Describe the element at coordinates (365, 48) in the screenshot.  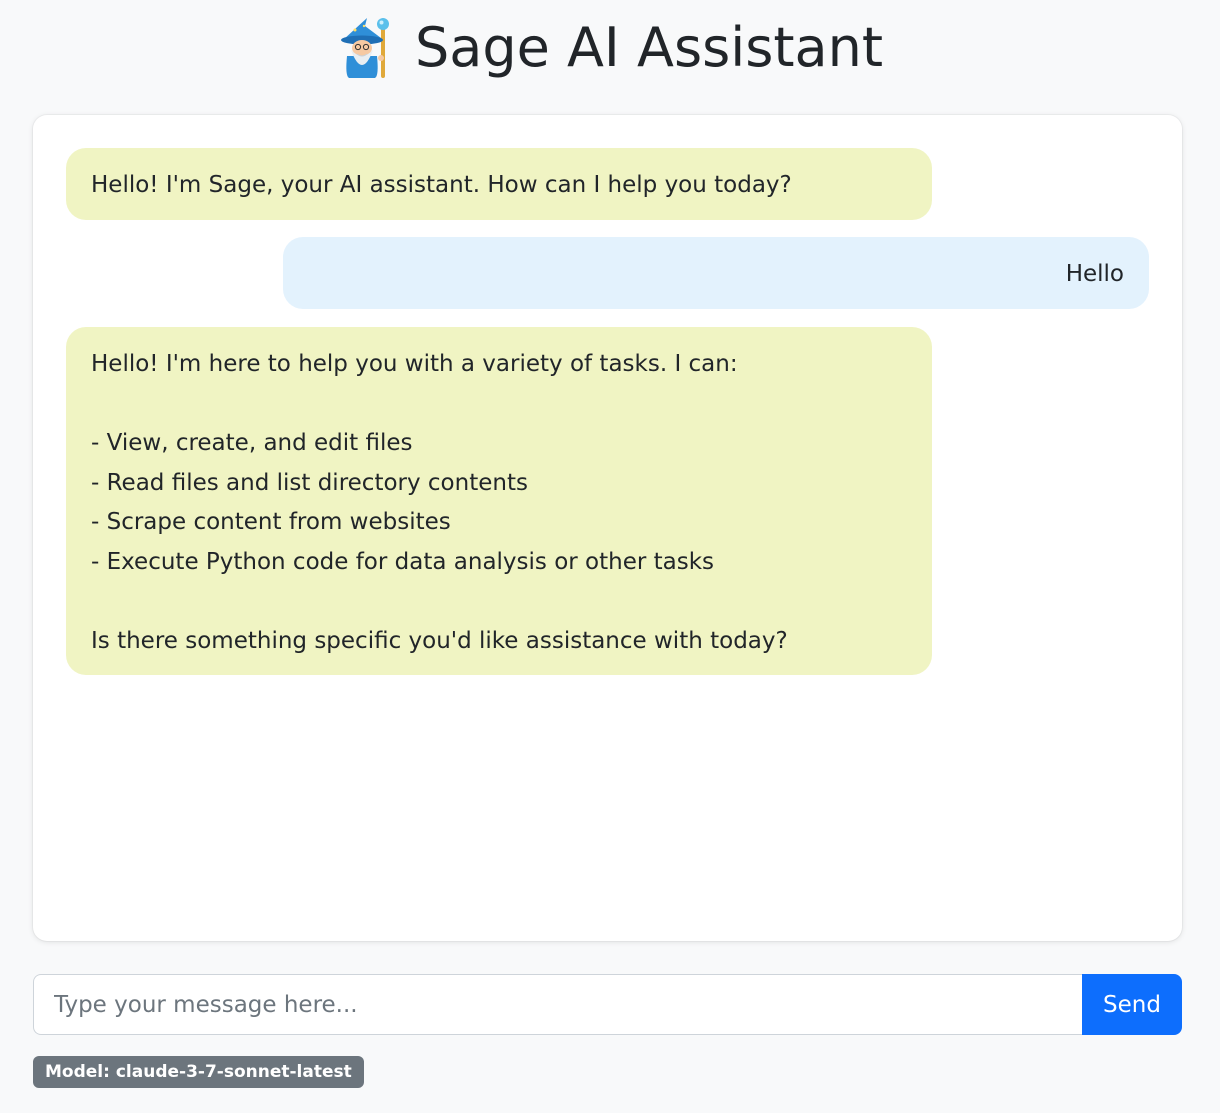
I see `wizard-icon` at that location.